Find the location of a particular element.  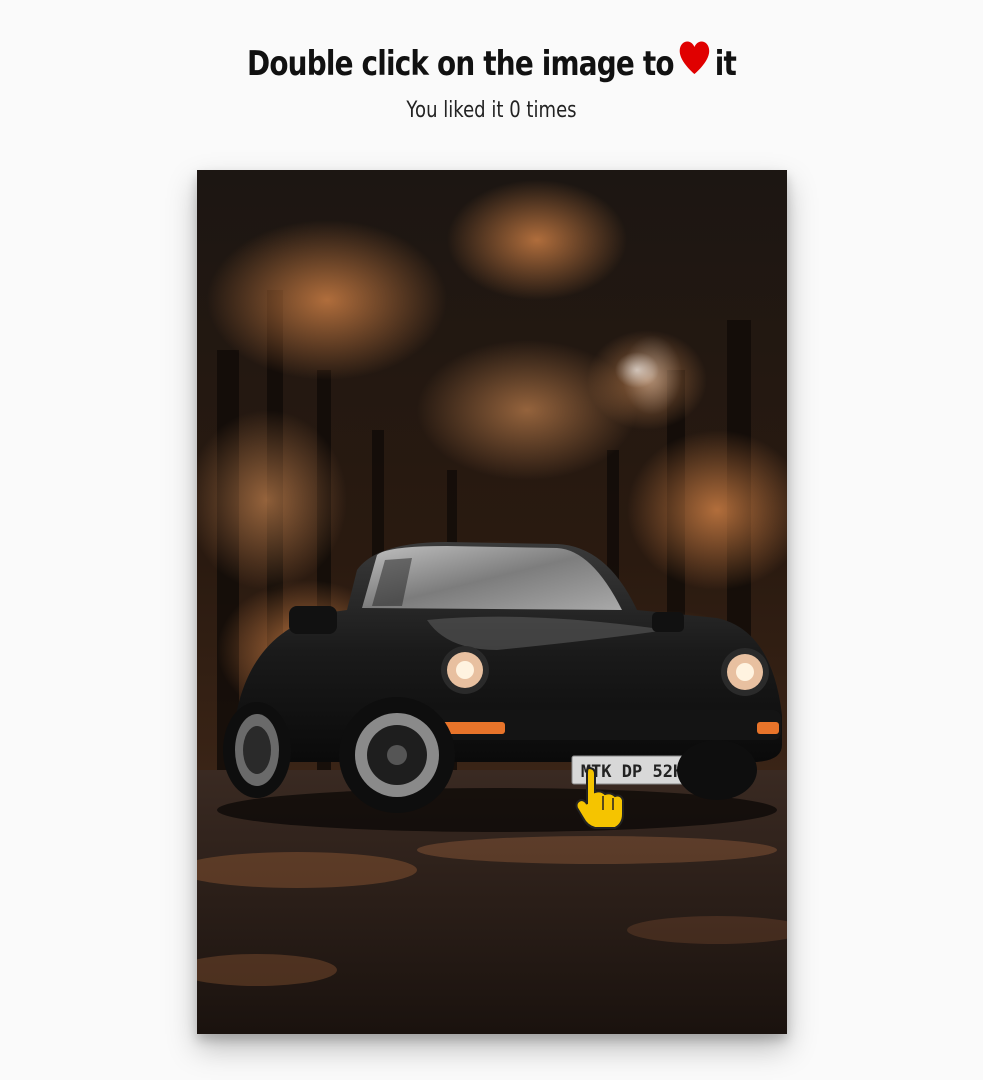

like-counter-text: You liked it 0 times is located at coordinates (491, 110).